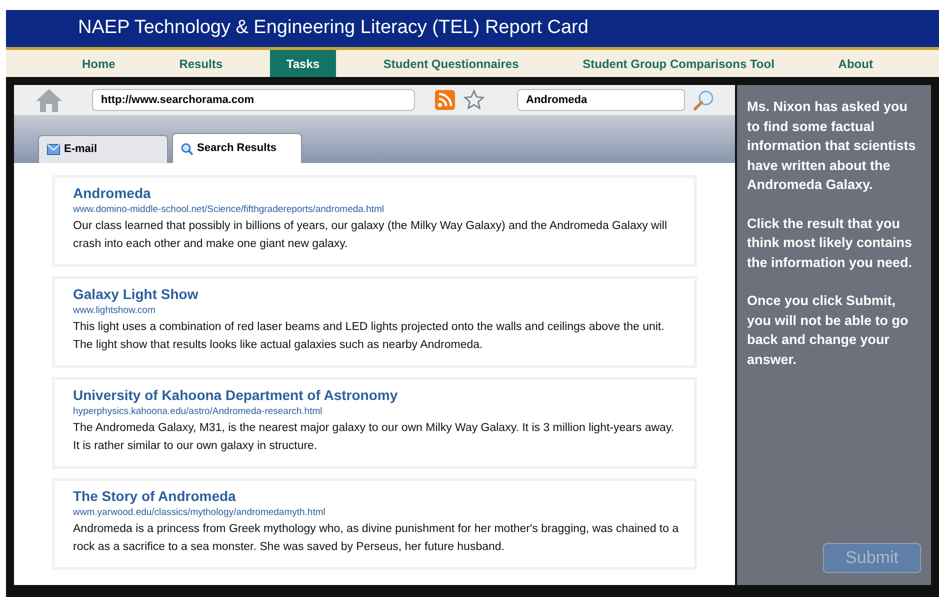  What do you see at coordinates (201, 63) in the screenshot?
I see `nav-tab: Results` at bounding box center [201, 63].